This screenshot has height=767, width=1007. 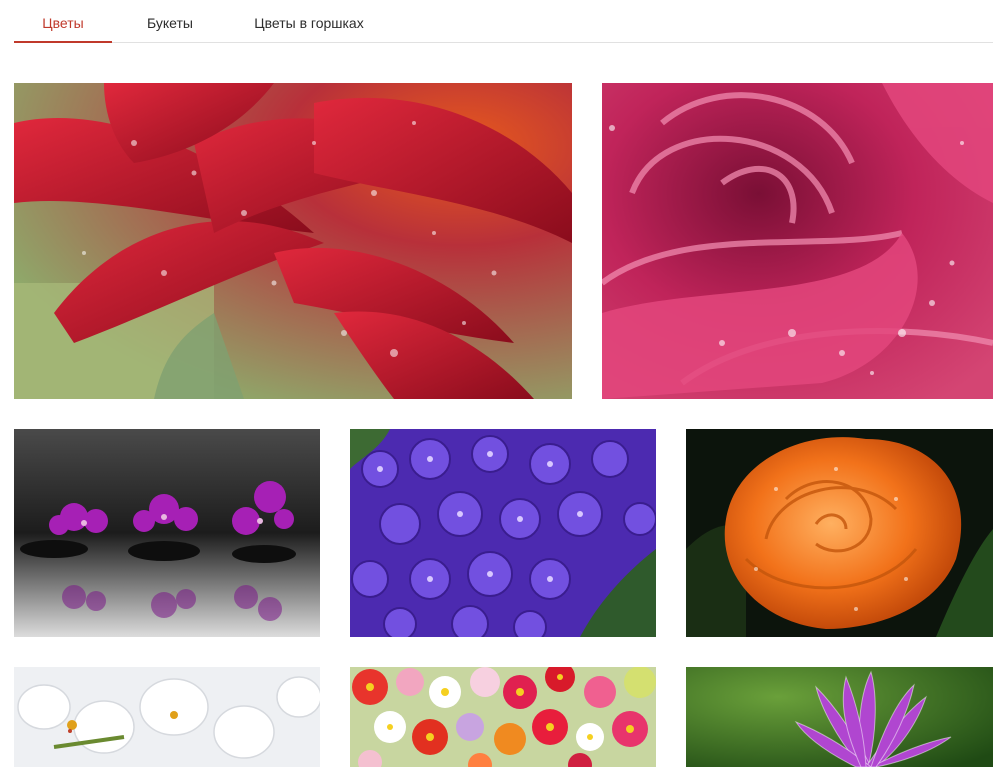 I want to click on purple-orchids-image, so click(x=167, y=533).